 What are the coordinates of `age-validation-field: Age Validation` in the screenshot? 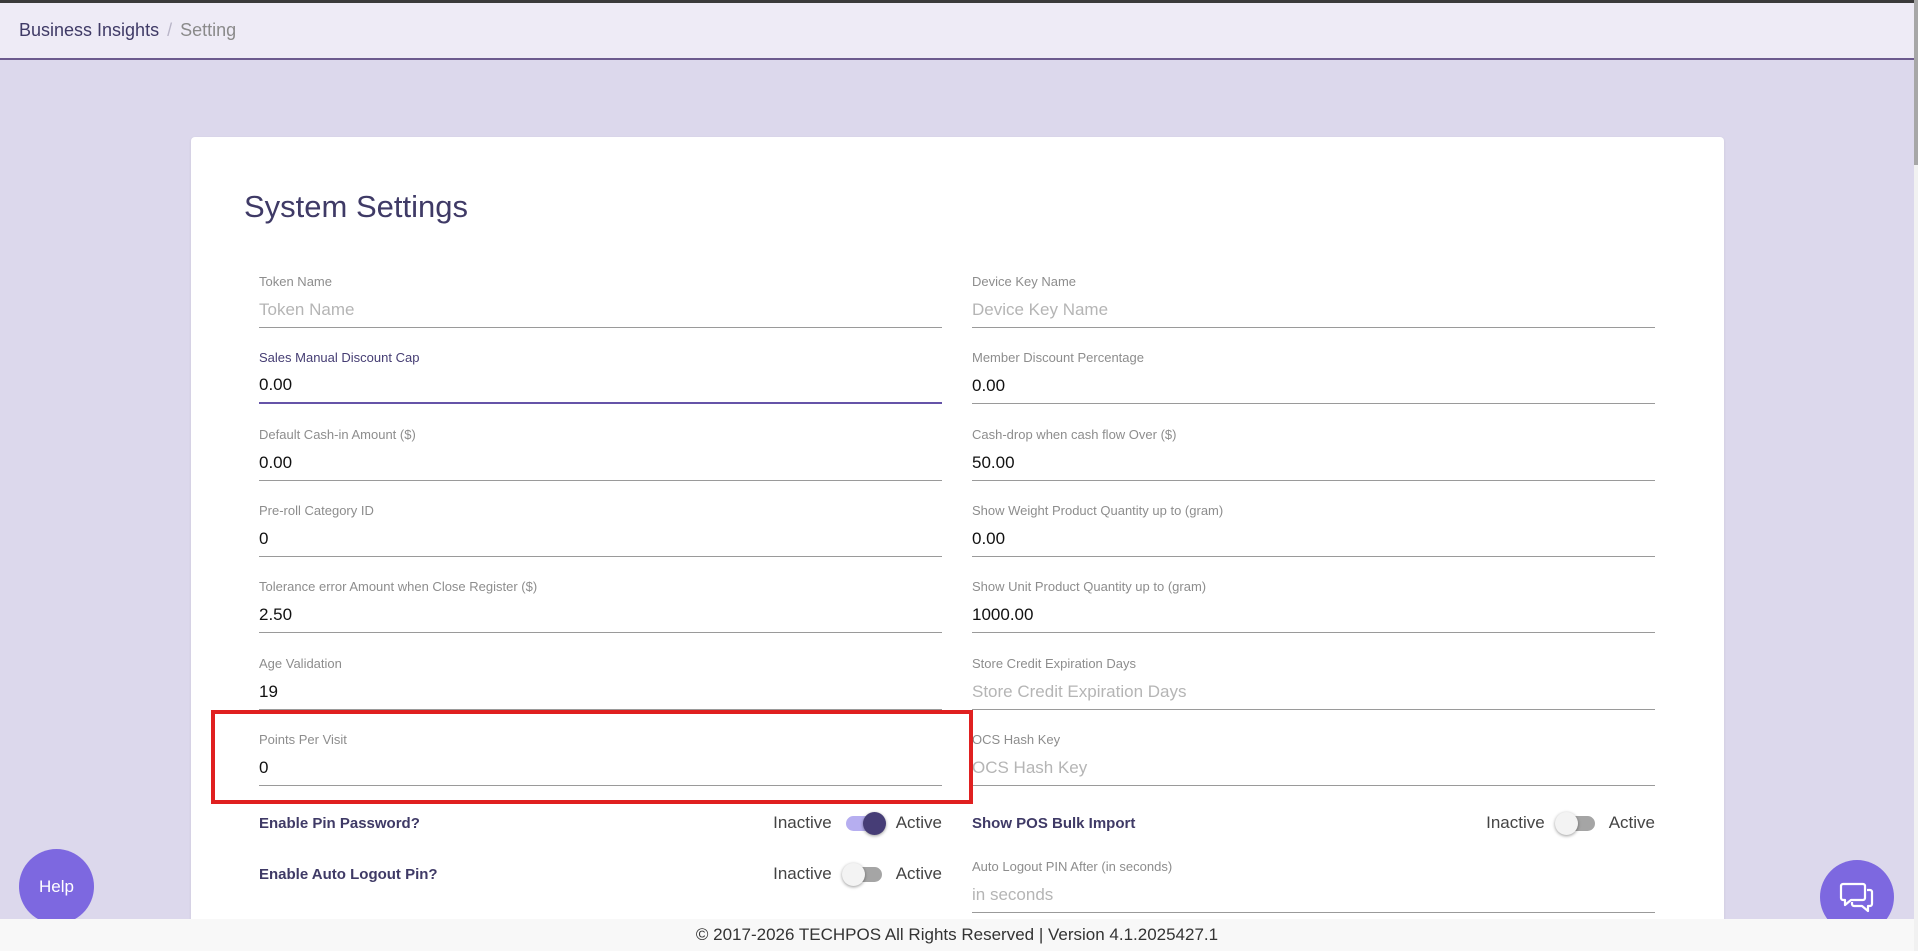 It's located at (600, 685).